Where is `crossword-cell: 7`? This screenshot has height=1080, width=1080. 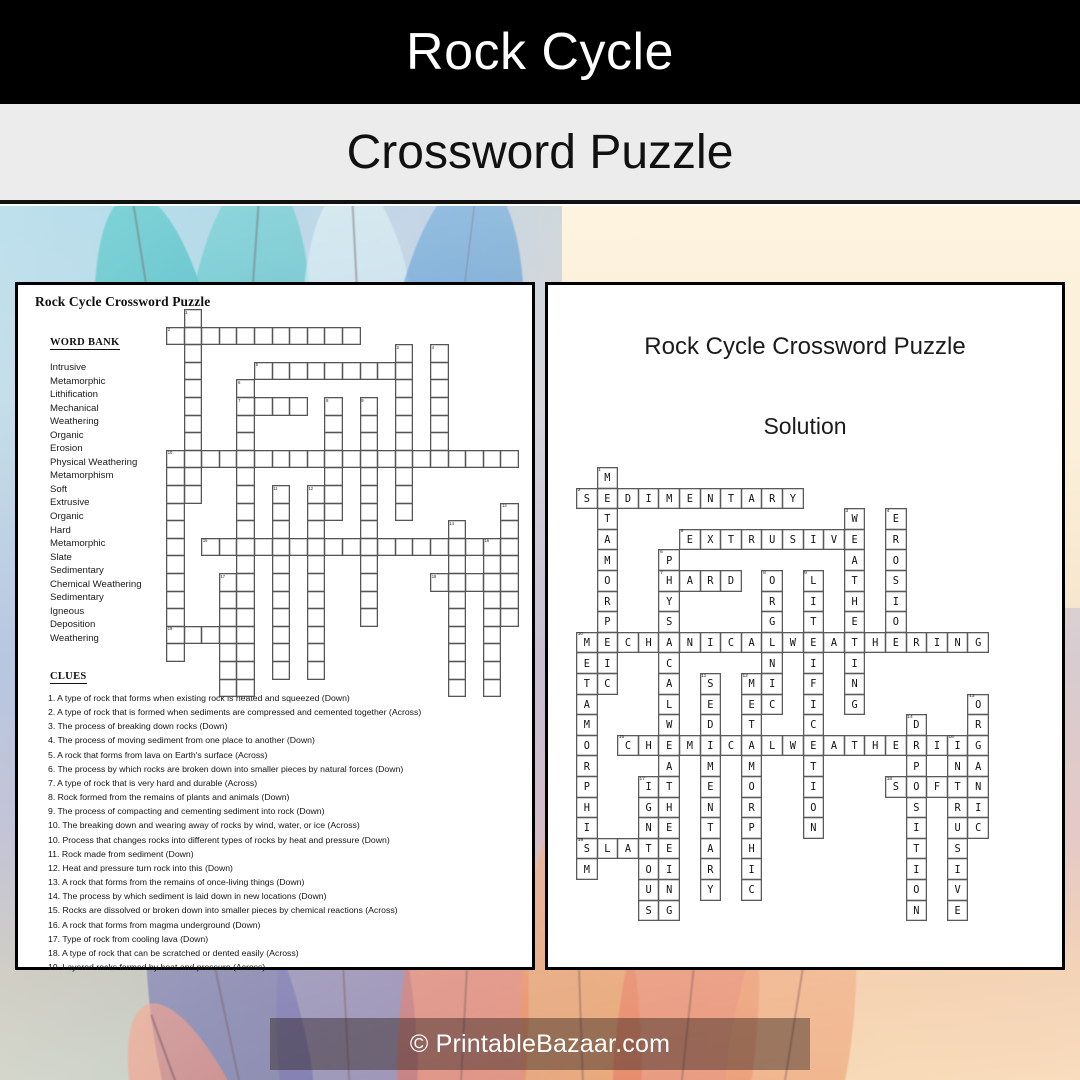
crossword-cell: 7 is located at coordinates (245, 406).